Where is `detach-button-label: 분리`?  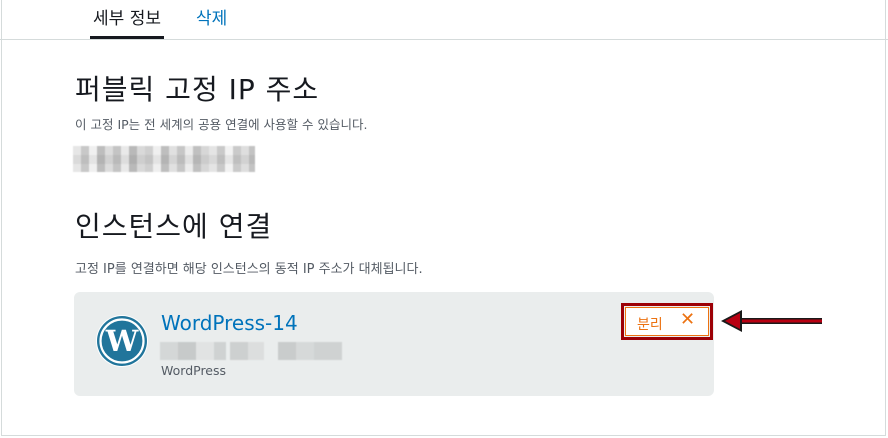
detach-button-label: 분리 is located at coordinates (650, 325).